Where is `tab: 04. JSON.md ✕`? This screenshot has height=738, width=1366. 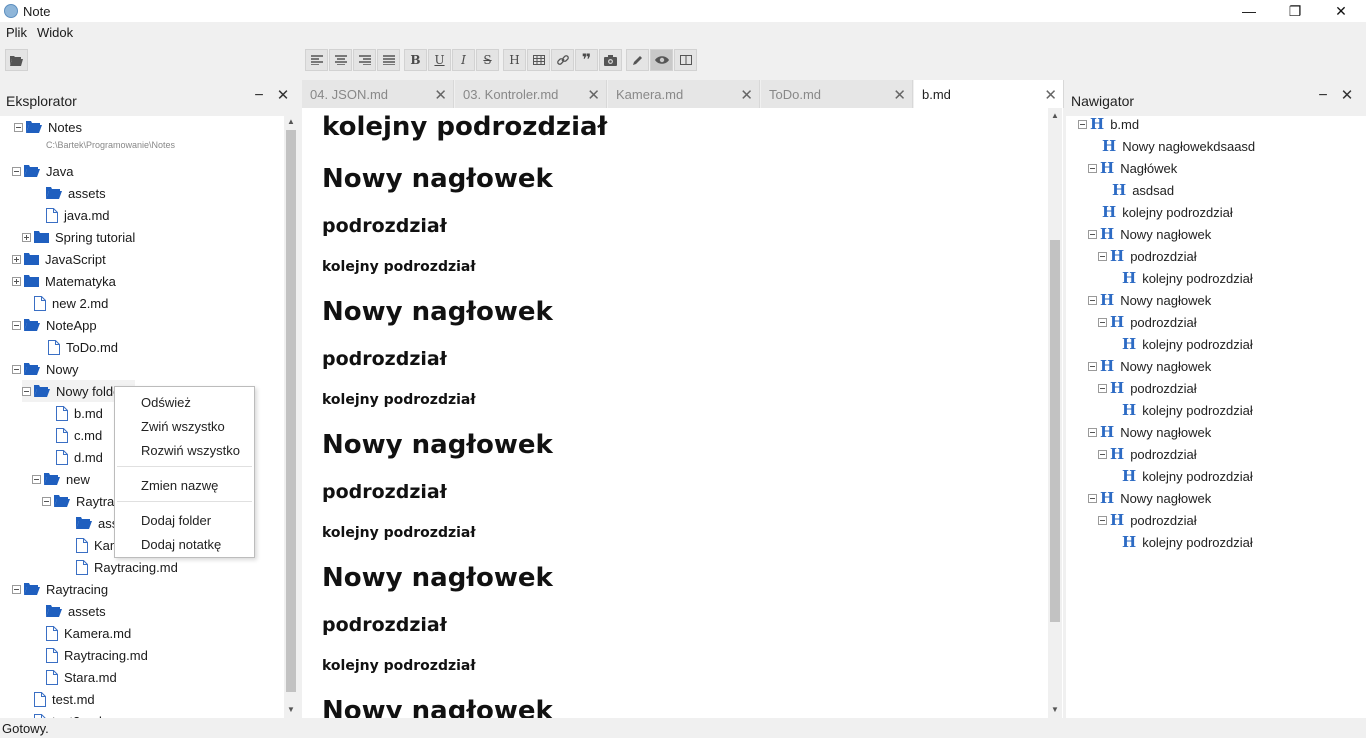
tab: 04. JSON.md ✕ is located at coordinates (378, 94).